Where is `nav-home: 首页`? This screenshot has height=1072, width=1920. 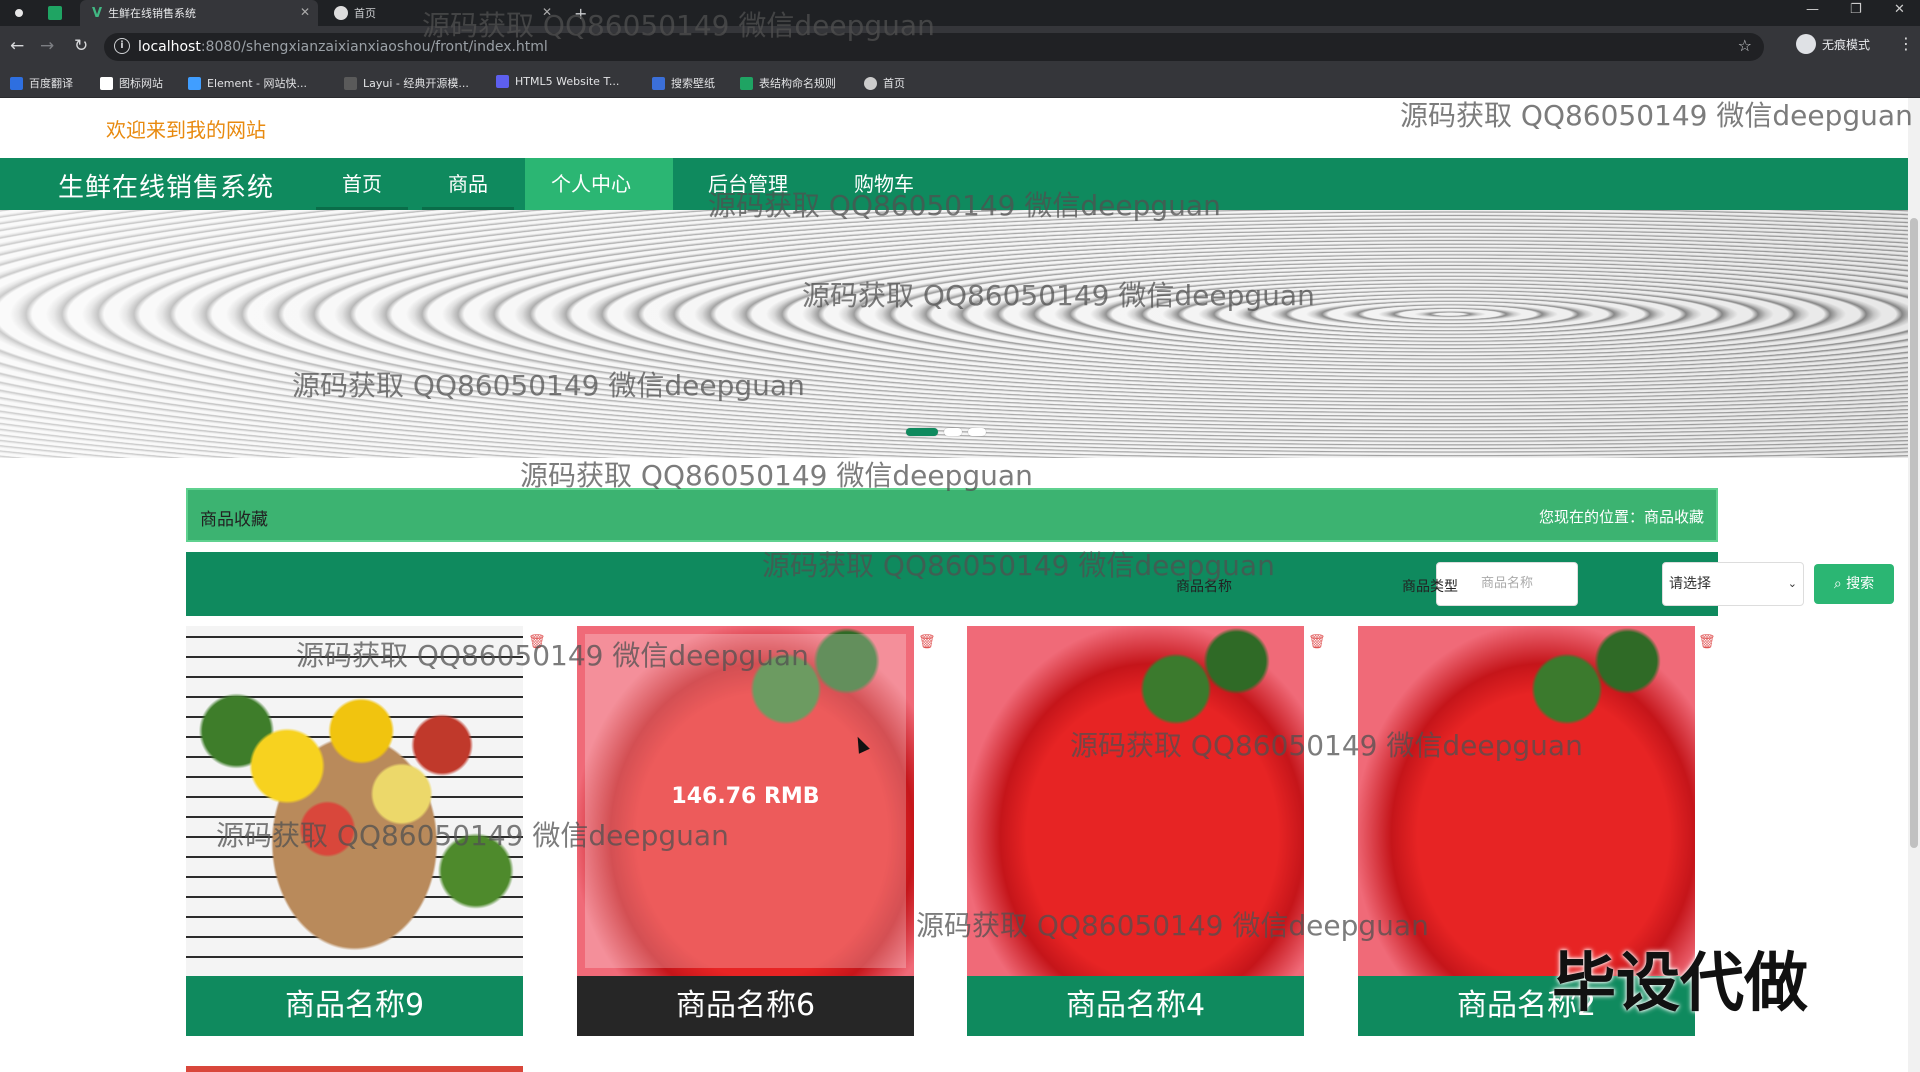
nav-home: 首页 is located at coordinates (362, 184).